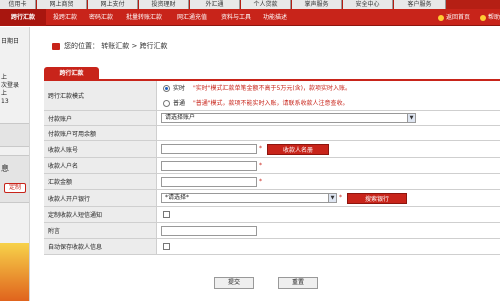  What do you see at coordinates (298, 283) in the screenshot?
I see `reset-button: 重置` at bounding box center [298, 283].